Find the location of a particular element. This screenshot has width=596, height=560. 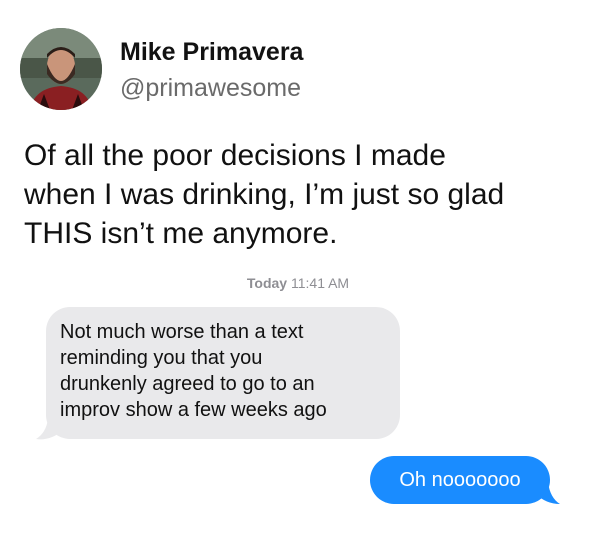

author-handle: @primawesome is located at coordinates (210, 88).